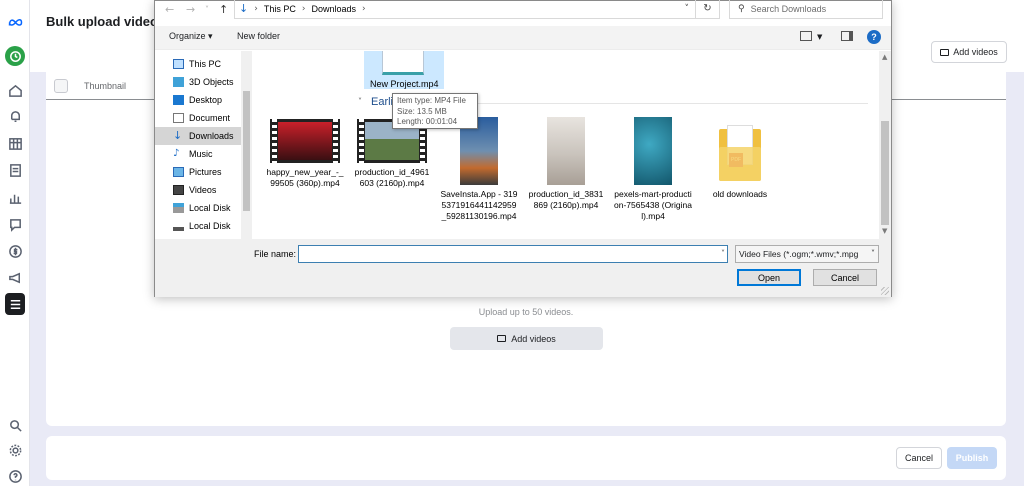 The image size is (1024, 486). What do you see at coordinates (845, 277) in the screenshot?
I see `dialog-cancel-button: Cancel` at bounding box center [845, 277].